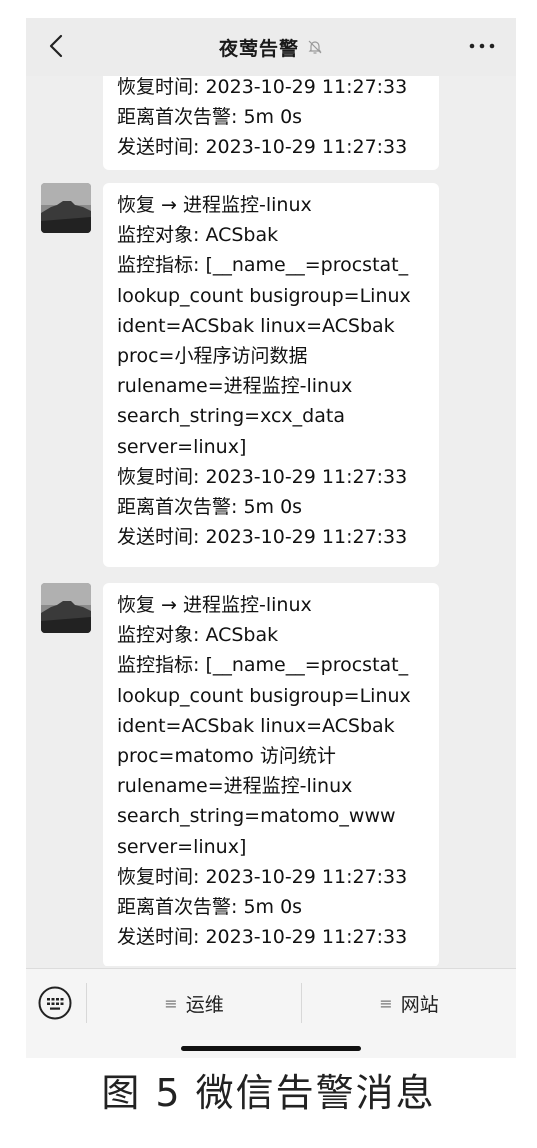 The image size is (537, 1148). Describe the element at coordinates (231, 416) in the screenshot. I see `message-line: search_string=xcx_data` at that location.